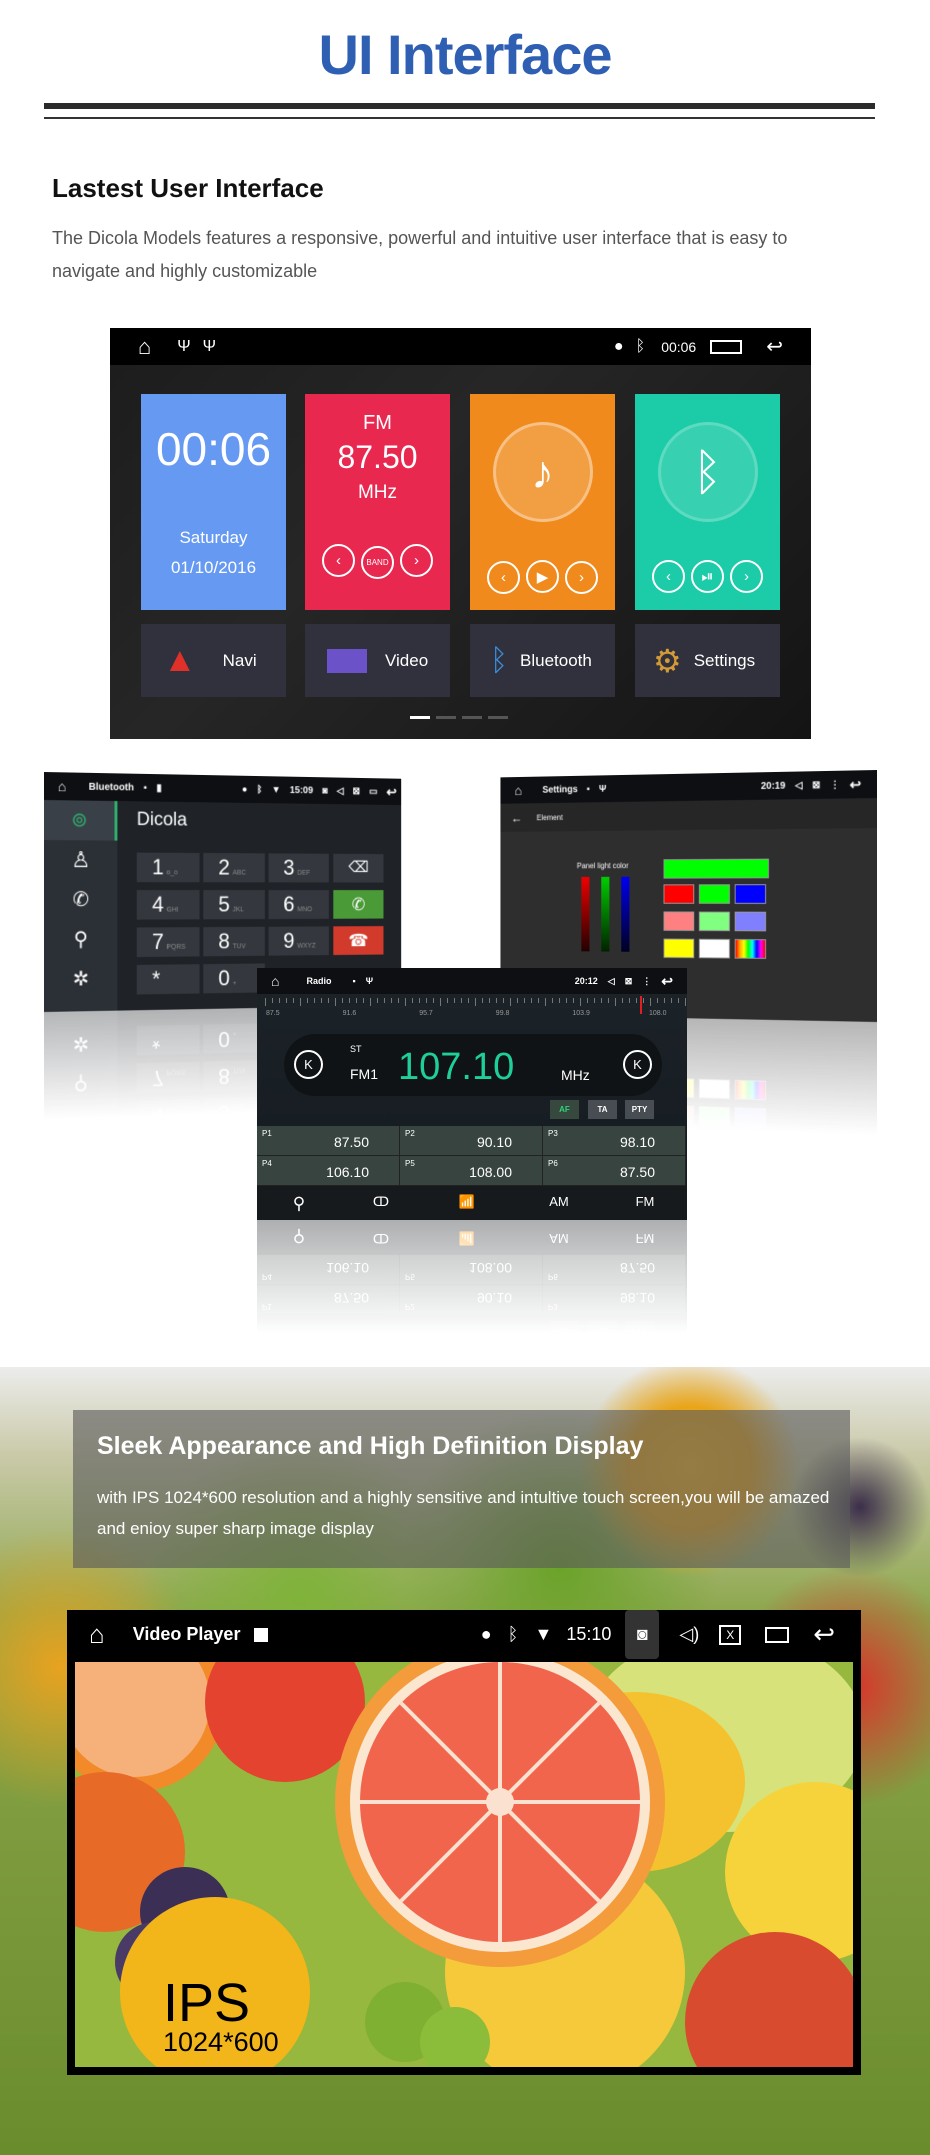 The width and height of the screenshot is (930, 2155). Describe the element at coordinates (625, 914) in the screenshot. I see `blue-slider` at that location.